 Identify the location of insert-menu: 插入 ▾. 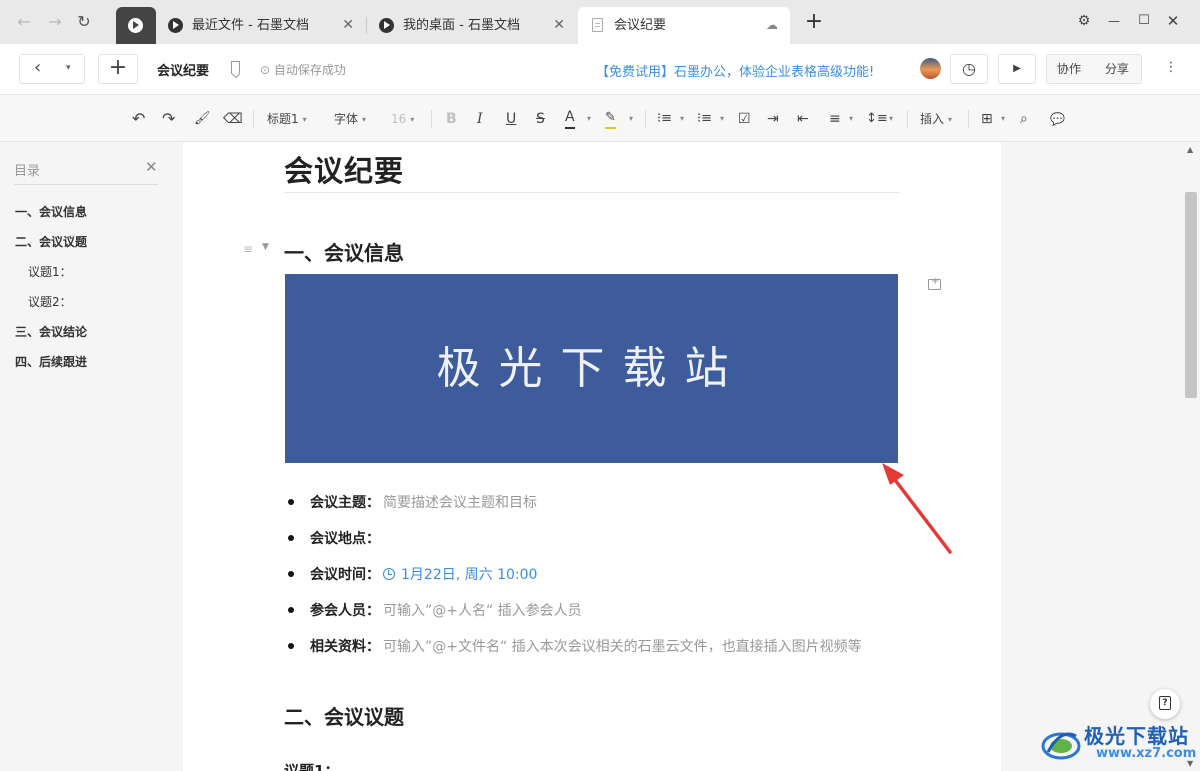
(936, 119).